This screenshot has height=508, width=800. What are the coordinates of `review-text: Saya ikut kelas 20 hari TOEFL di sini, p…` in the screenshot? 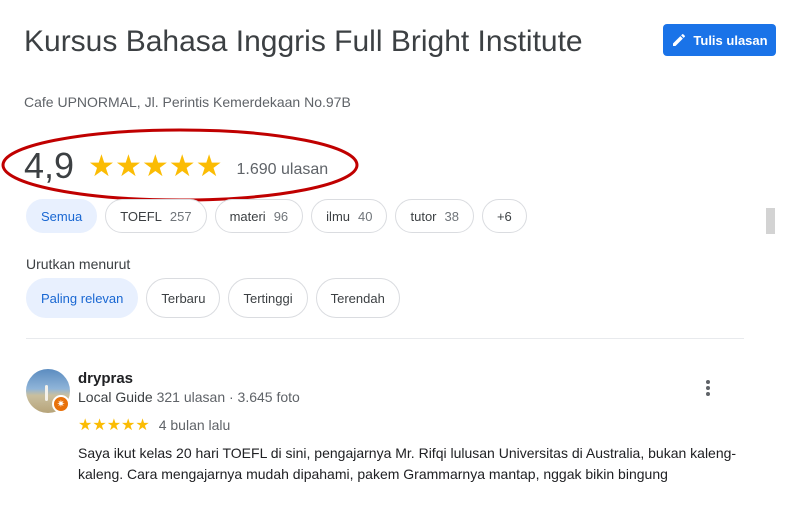 It's located at (407, 463).